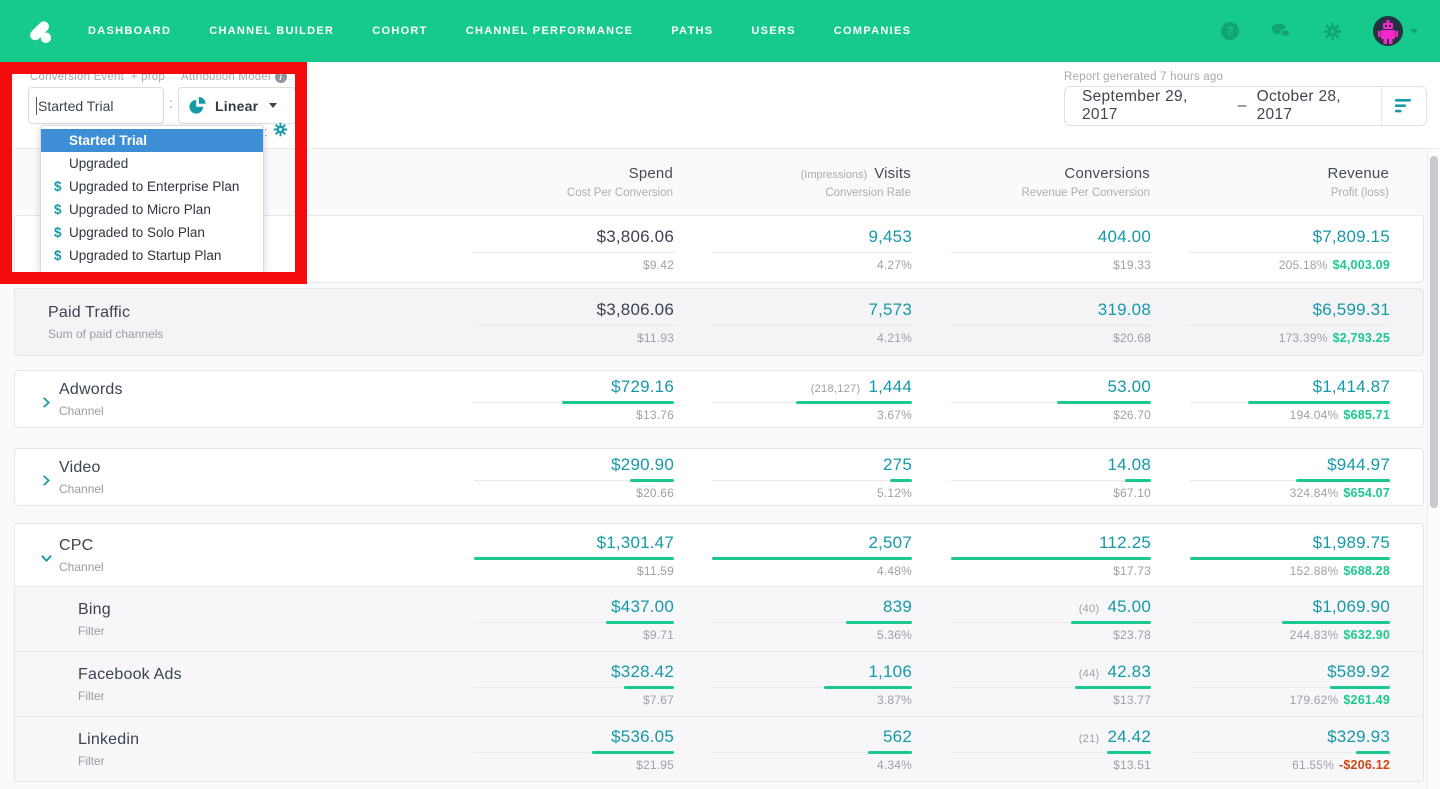 The height and width of the screenshot is (789, 1440). Describe the element at coordinates (655, 492) in the screenshot. I see `metric-subvalue: $20.66` at that location.